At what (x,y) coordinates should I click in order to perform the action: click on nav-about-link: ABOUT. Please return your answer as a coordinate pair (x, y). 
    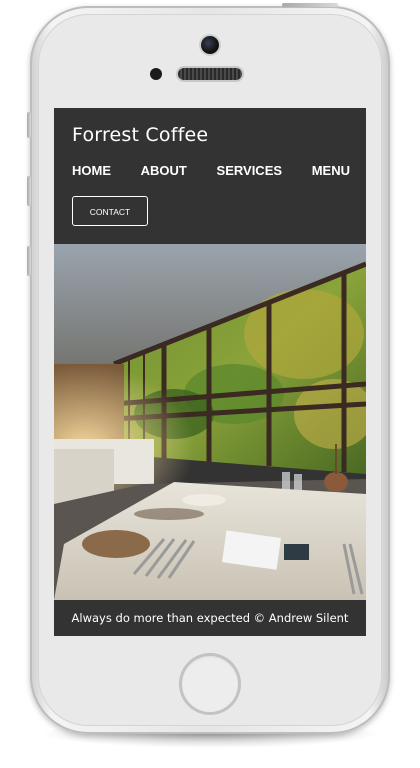
    Looking at the image, I should click on (164, 170).